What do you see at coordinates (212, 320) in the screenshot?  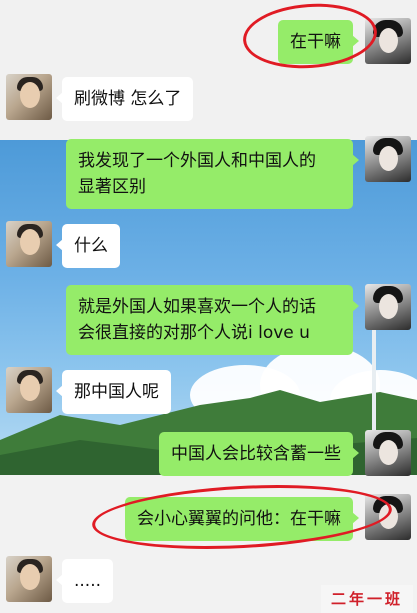 I see `message-bubble-sent: 就是外国人如果喜欢一个人的话 会很直接的对那个人说i love u` at bounding box center [212, 320].